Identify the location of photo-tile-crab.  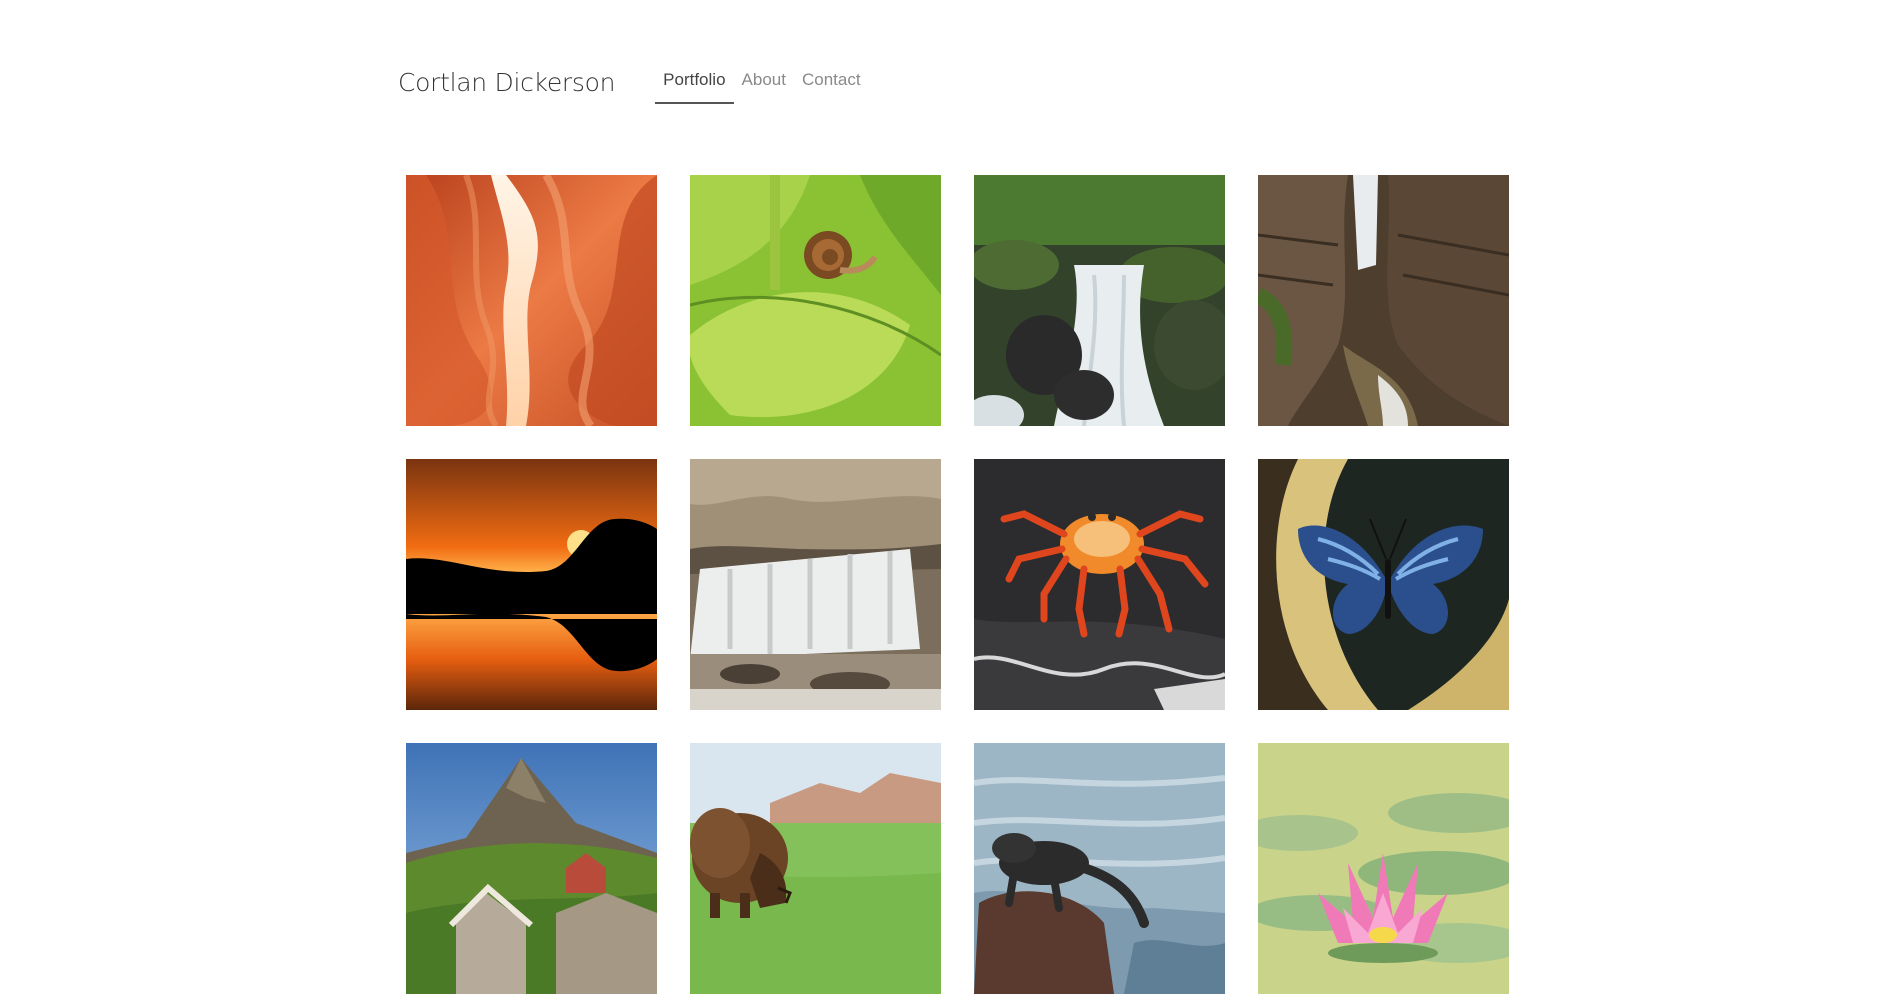
(1099, 584).